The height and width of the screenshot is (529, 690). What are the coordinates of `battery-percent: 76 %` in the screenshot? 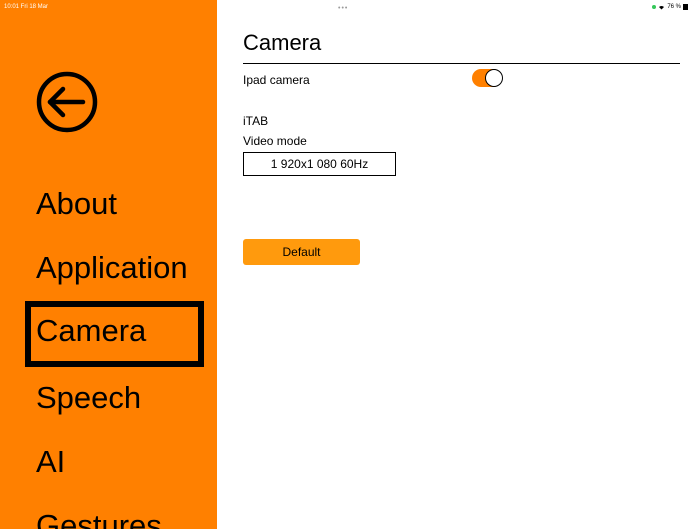 It's located at (674, 7).